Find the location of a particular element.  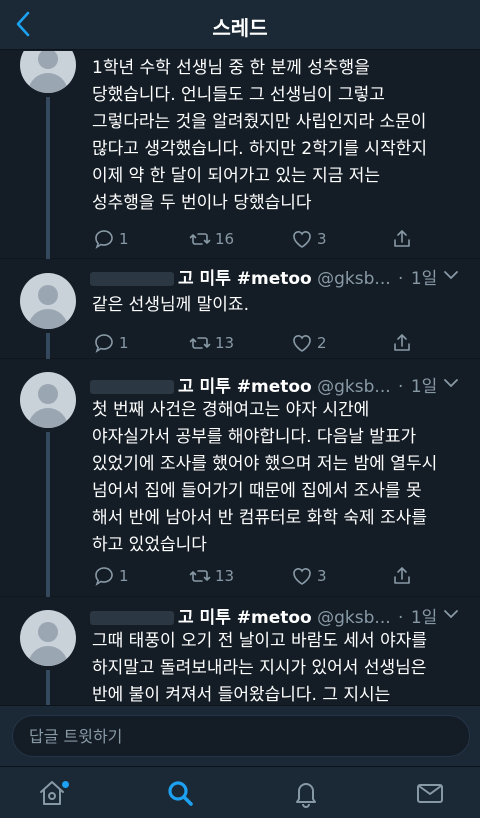

tweet-text-line: 하지말고 돌려보내라는 지시가 있어서 선생님은 is located at coordinates (259, 668).